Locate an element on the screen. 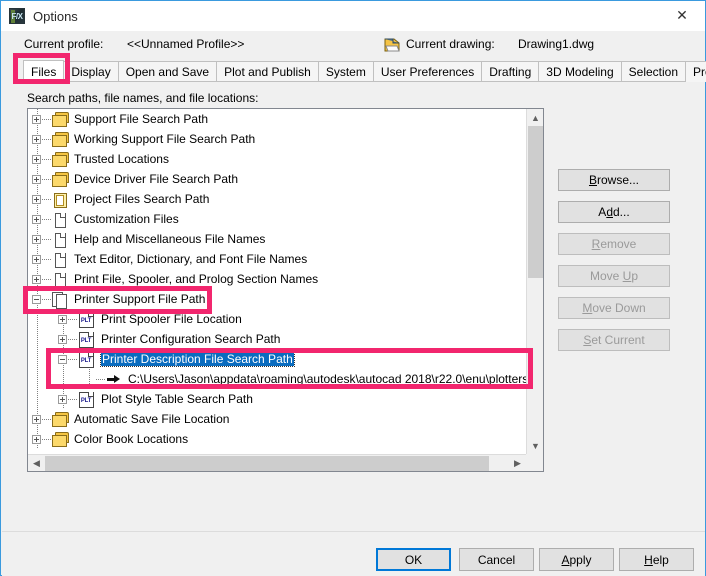  tree-item: Working Support File Search Path is located at coordinates (277, 139).